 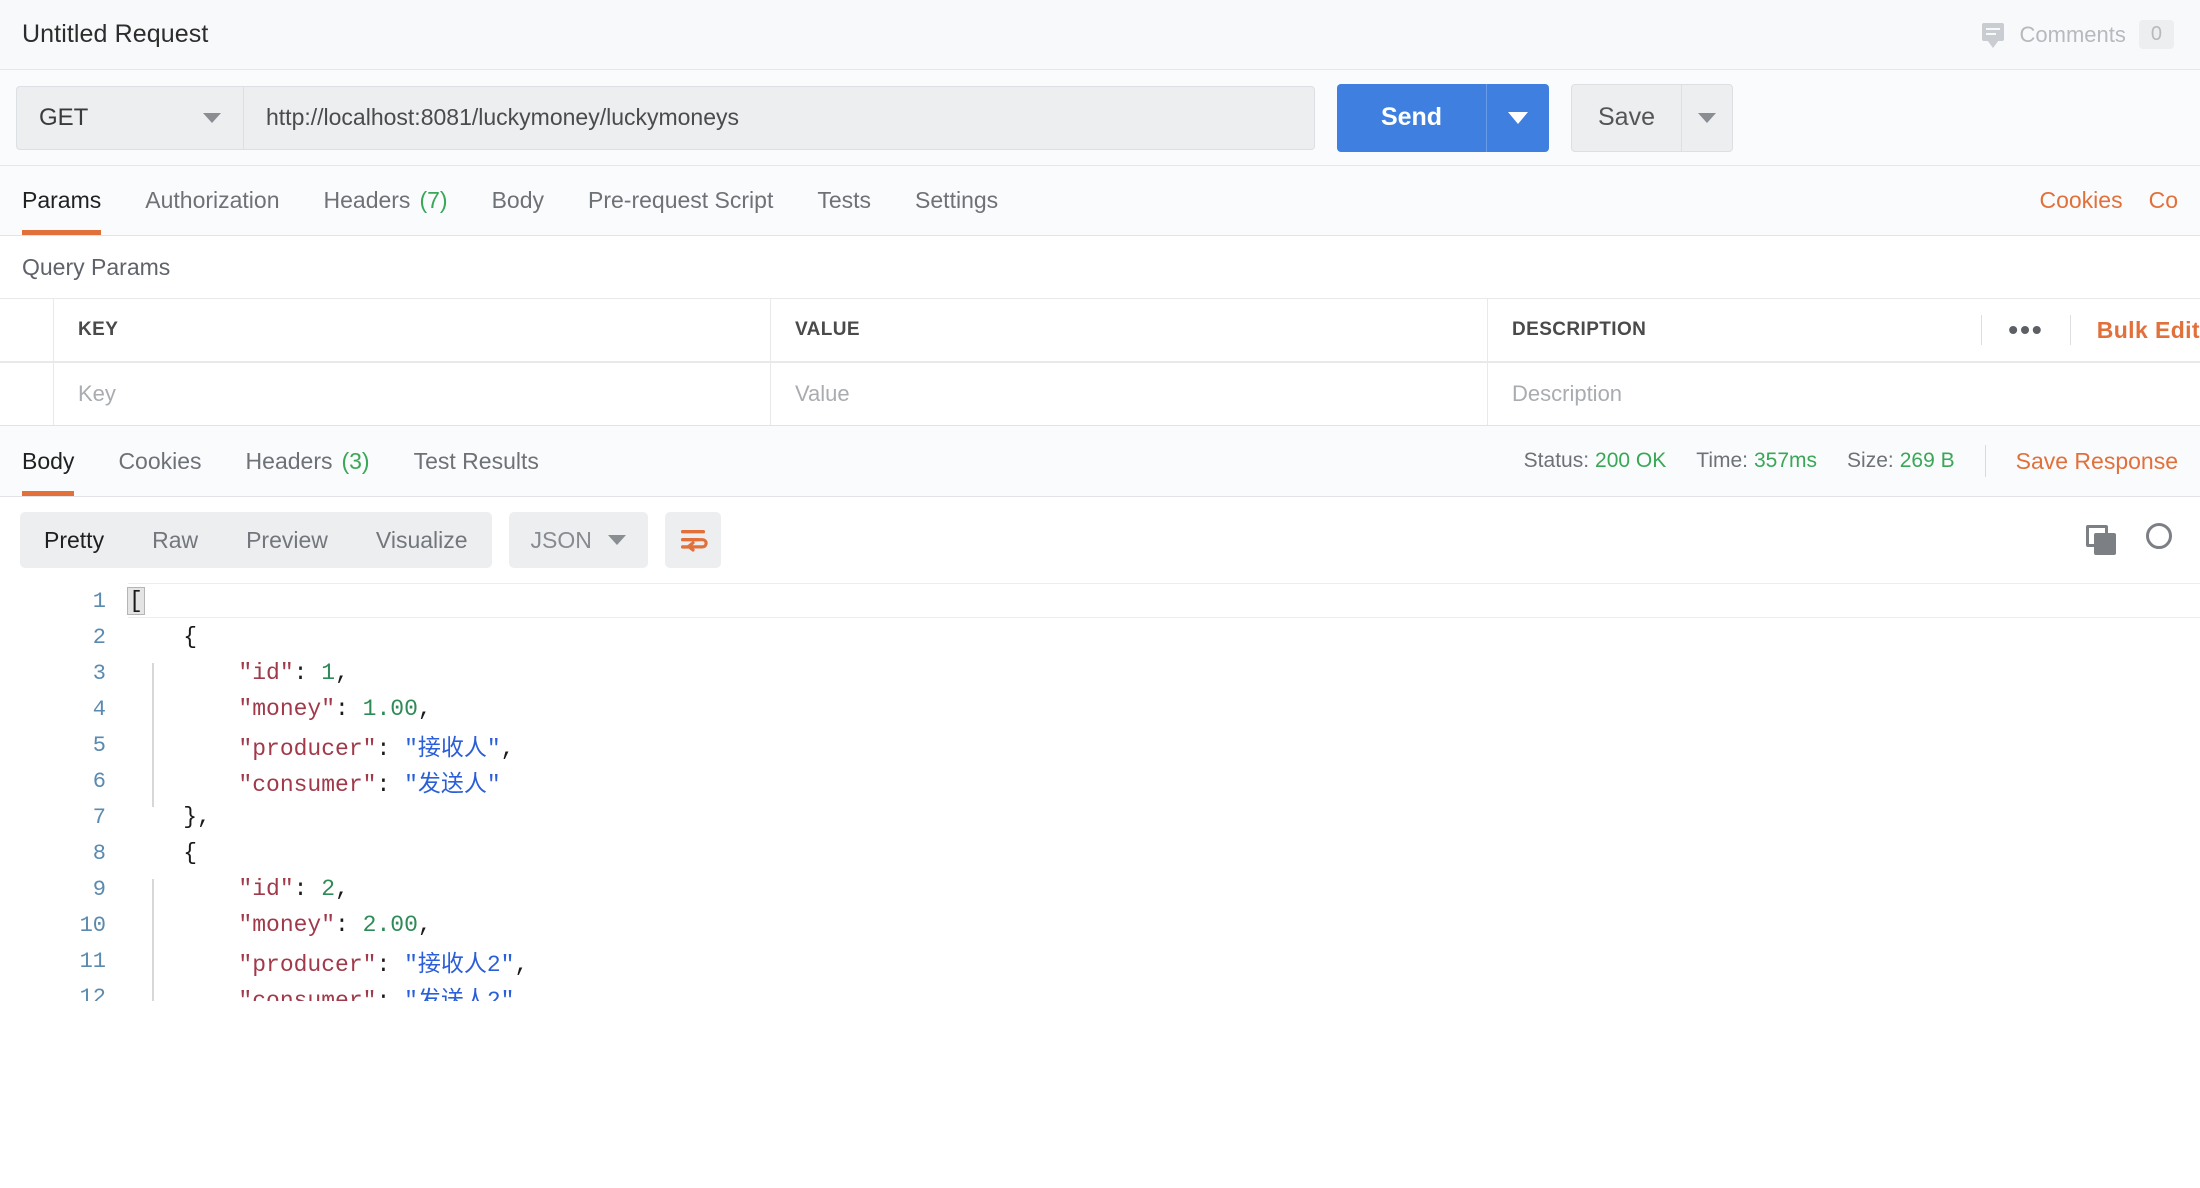 I want to click on tab-body: Body, so click(x=518, y=200).